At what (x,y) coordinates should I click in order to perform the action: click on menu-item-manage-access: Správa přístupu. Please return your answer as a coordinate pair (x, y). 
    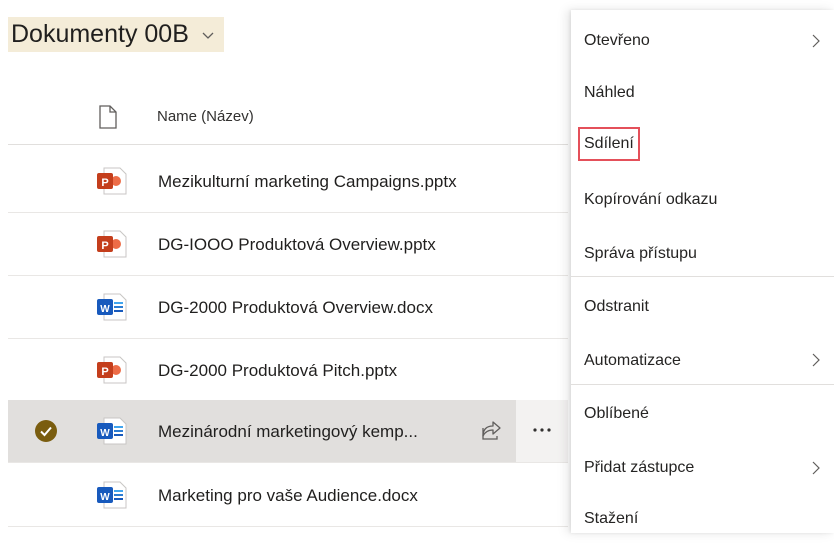
    Looking at the image, I should click on (702, 254).